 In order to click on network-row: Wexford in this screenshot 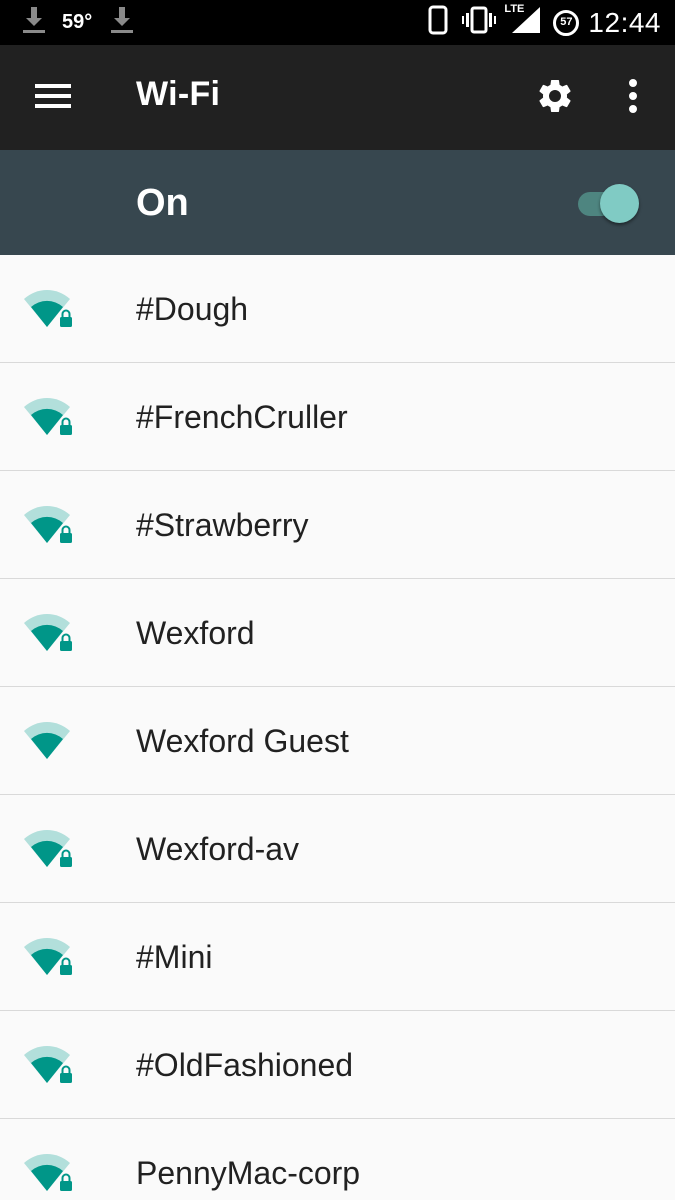, I will do `click(337, 633)`.